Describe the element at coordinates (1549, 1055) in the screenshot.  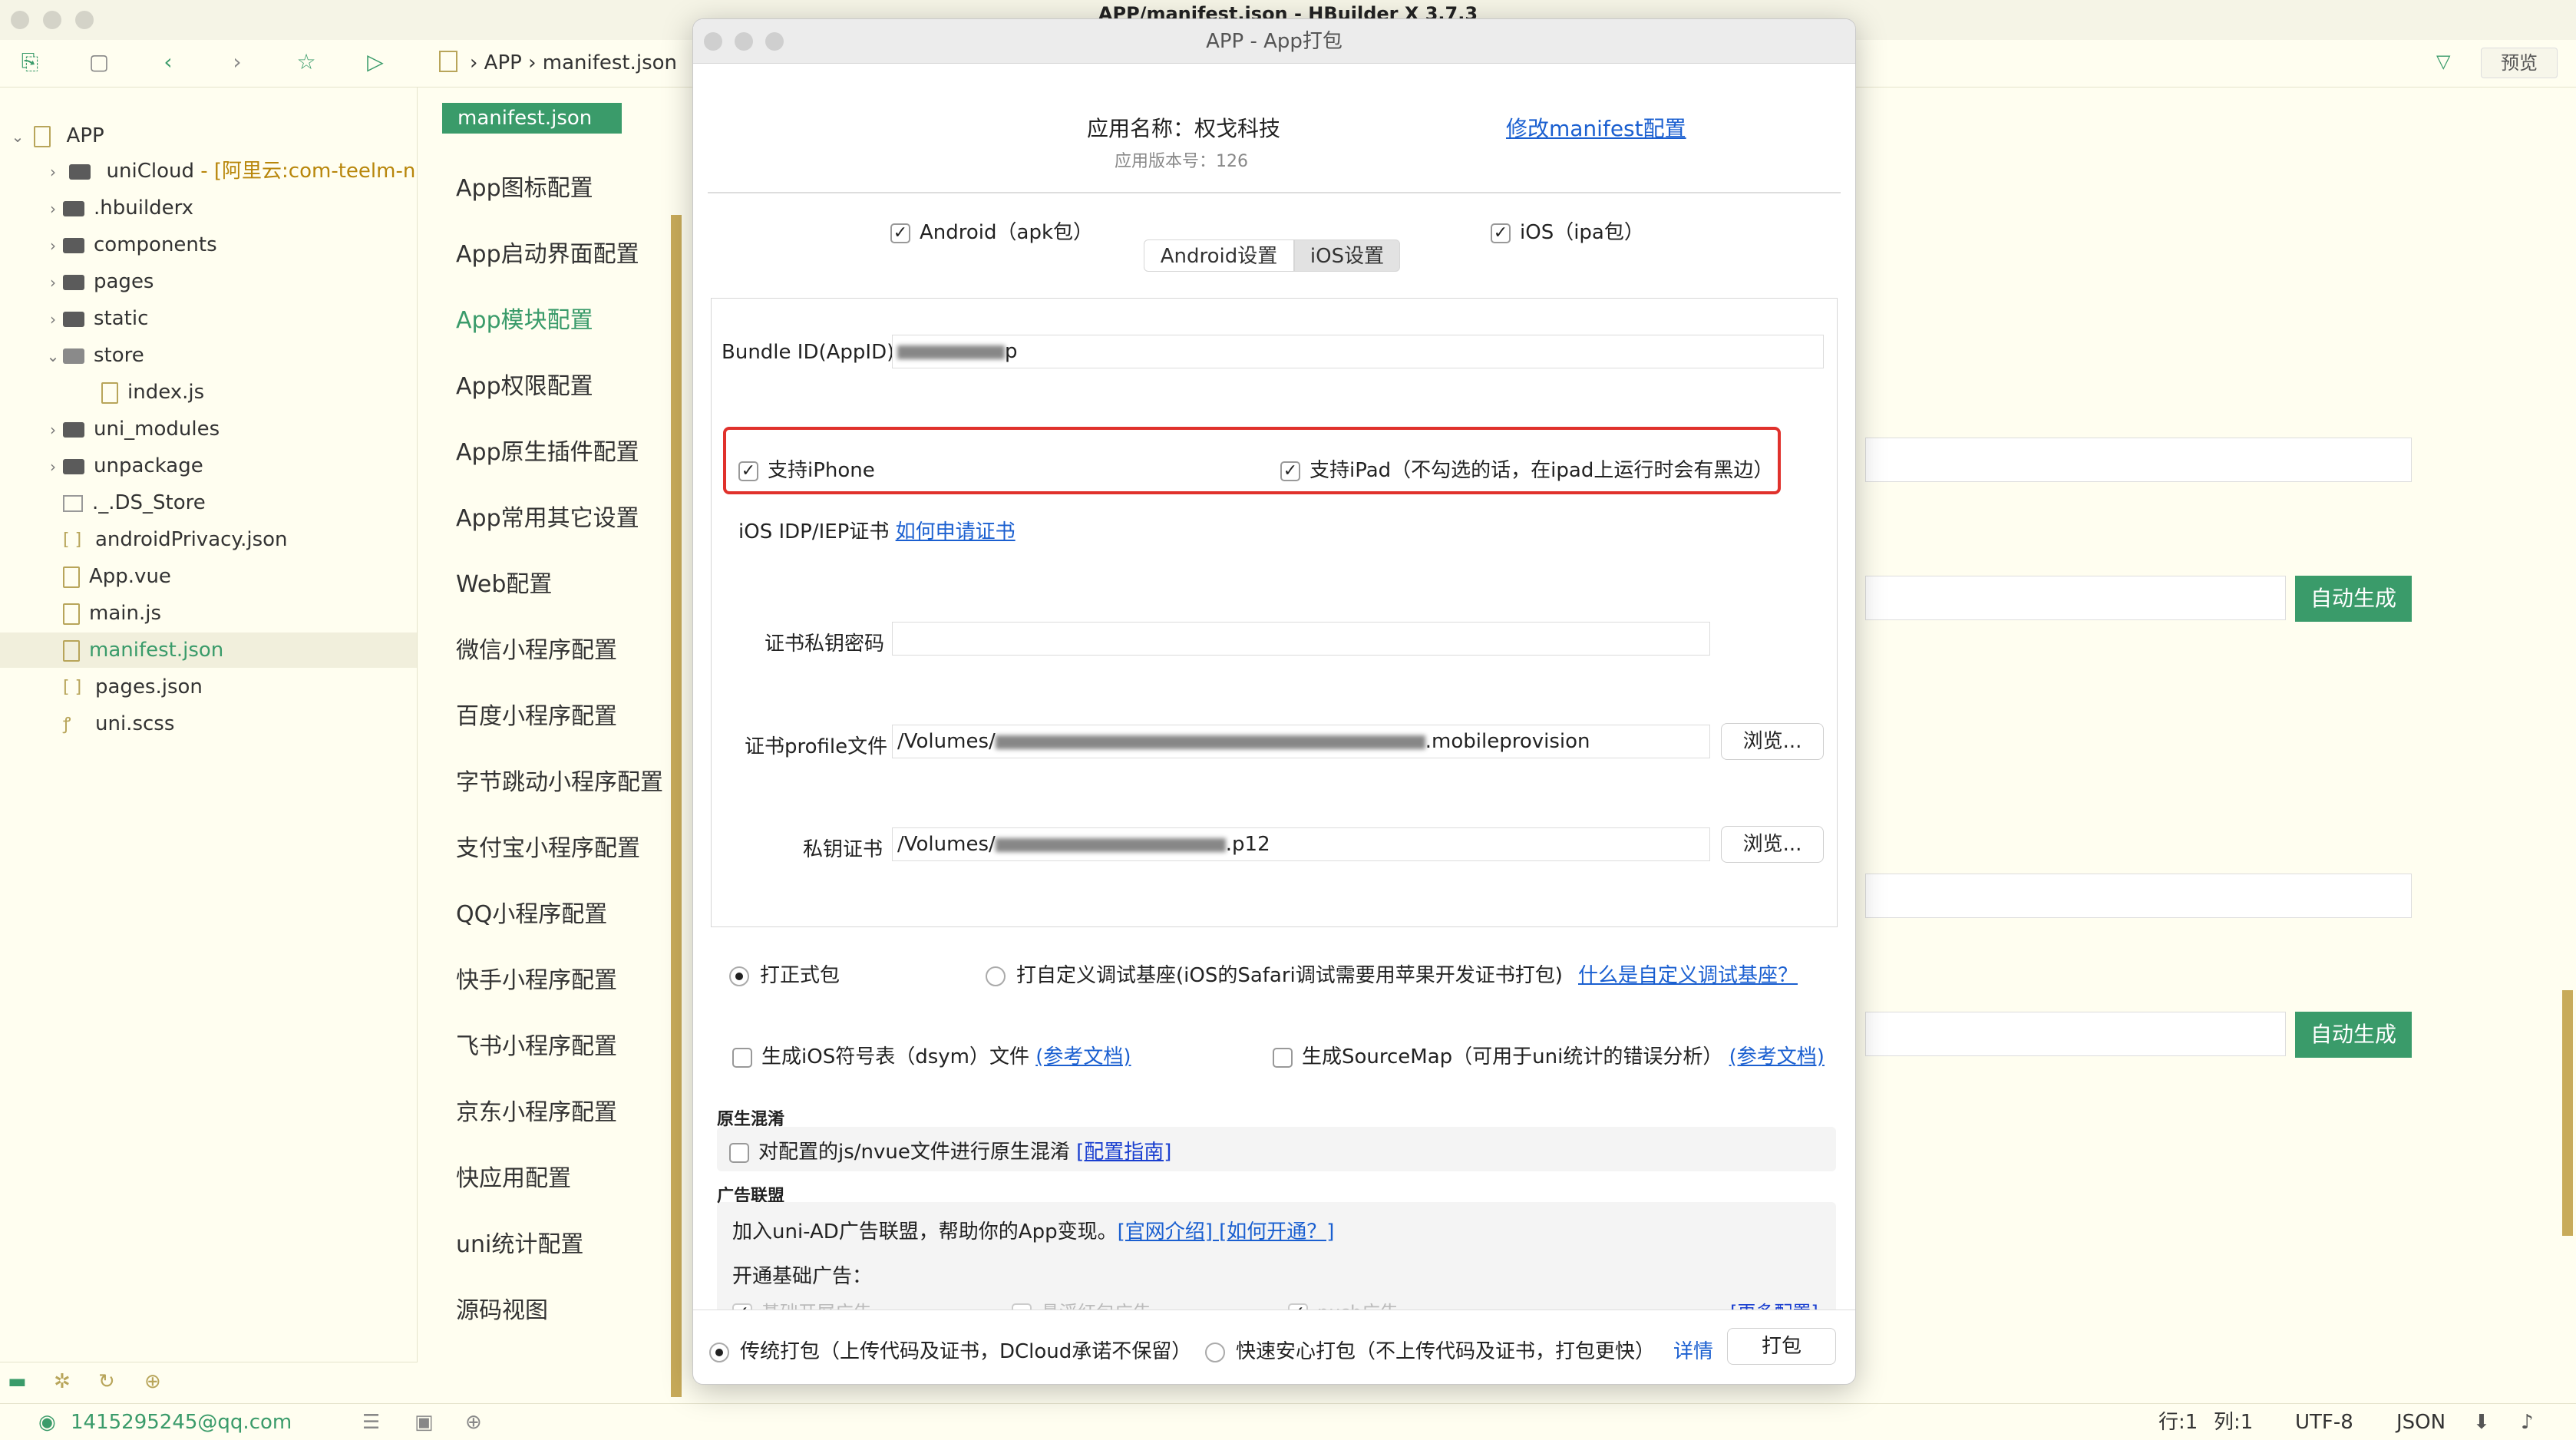
I see `sourcemap-checkbox: 生成SourceMap（可用于uni统计的错误分析） (参考文档)` at that location.